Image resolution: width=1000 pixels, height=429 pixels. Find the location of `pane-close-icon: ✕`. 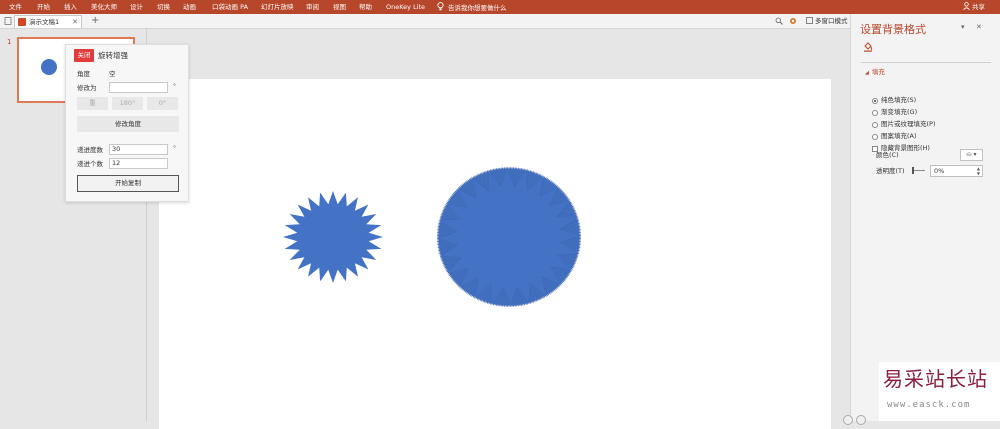

pane-close-icon: ✕ is located at coordinates (979, 27).